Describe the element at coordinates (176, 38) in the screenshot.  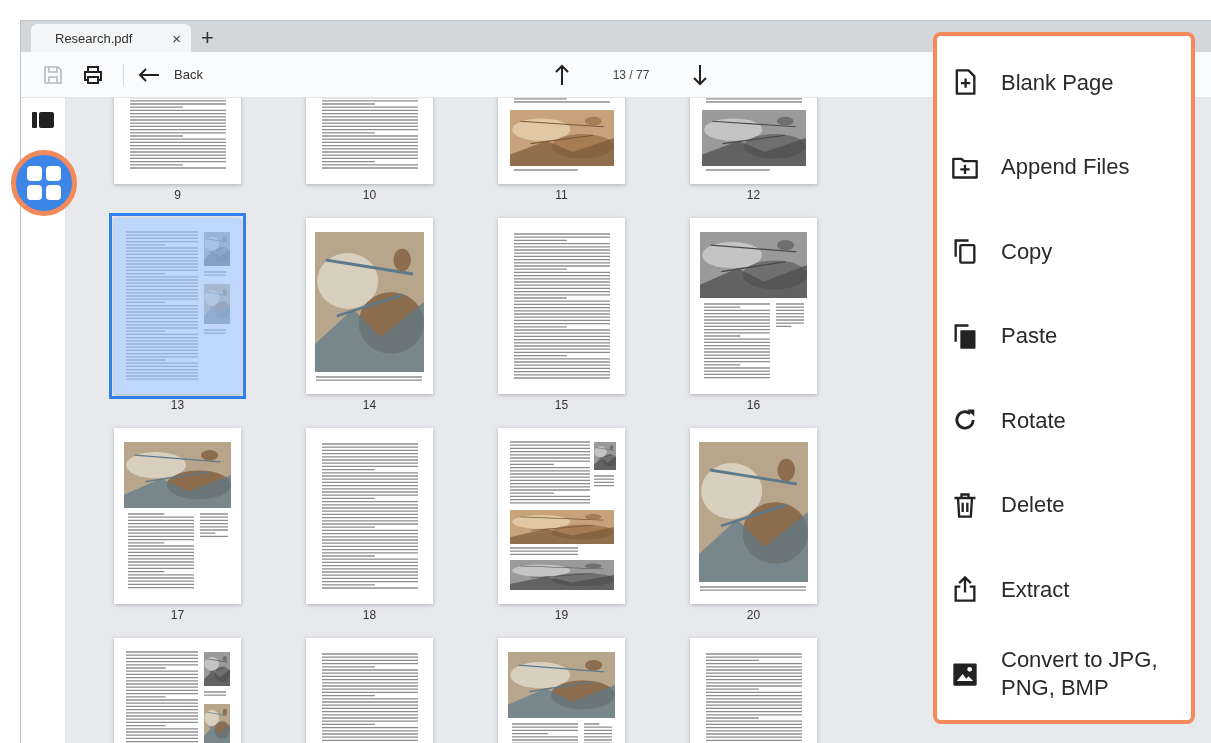
I see `close-tab-button: ×` at that location.